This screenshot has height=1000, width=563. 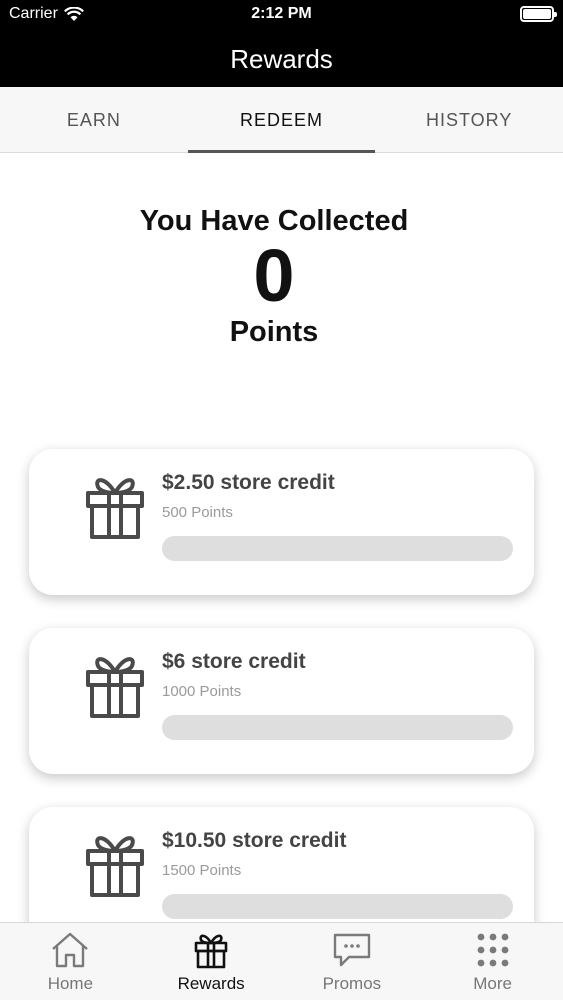 What do you see at coordinates (281, 701) in the screenshot?
I see `reward-card: $6 store credit 1000 Points` at bounding box center [281, 701].